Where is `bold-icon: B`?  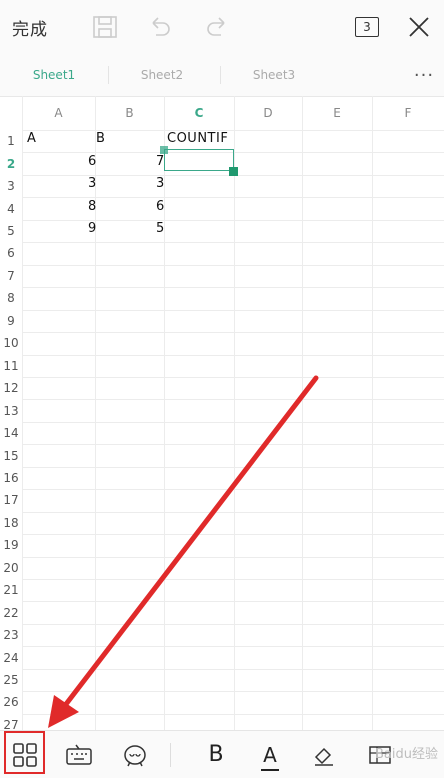 bold-icon: B is located at coordinates (216, 754).